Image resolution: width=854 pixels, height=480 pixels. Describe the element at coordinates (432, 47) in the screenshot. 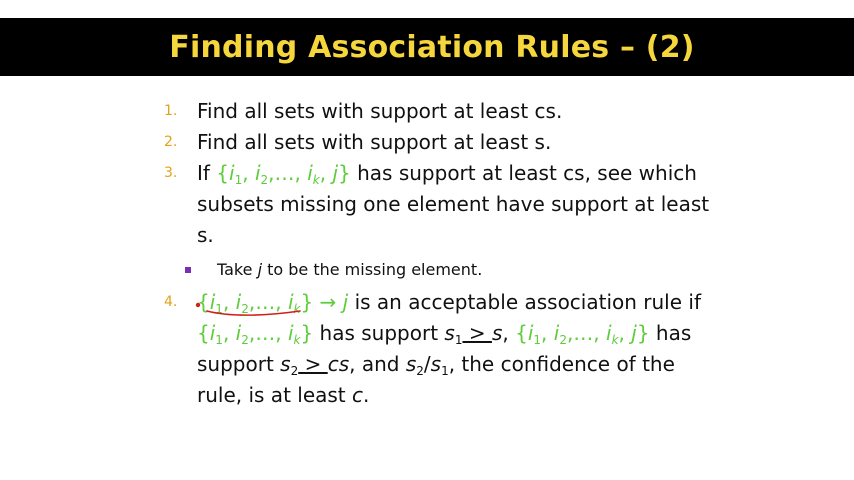

I see `slide-title: Finding Association Rules – (2)` at that location.